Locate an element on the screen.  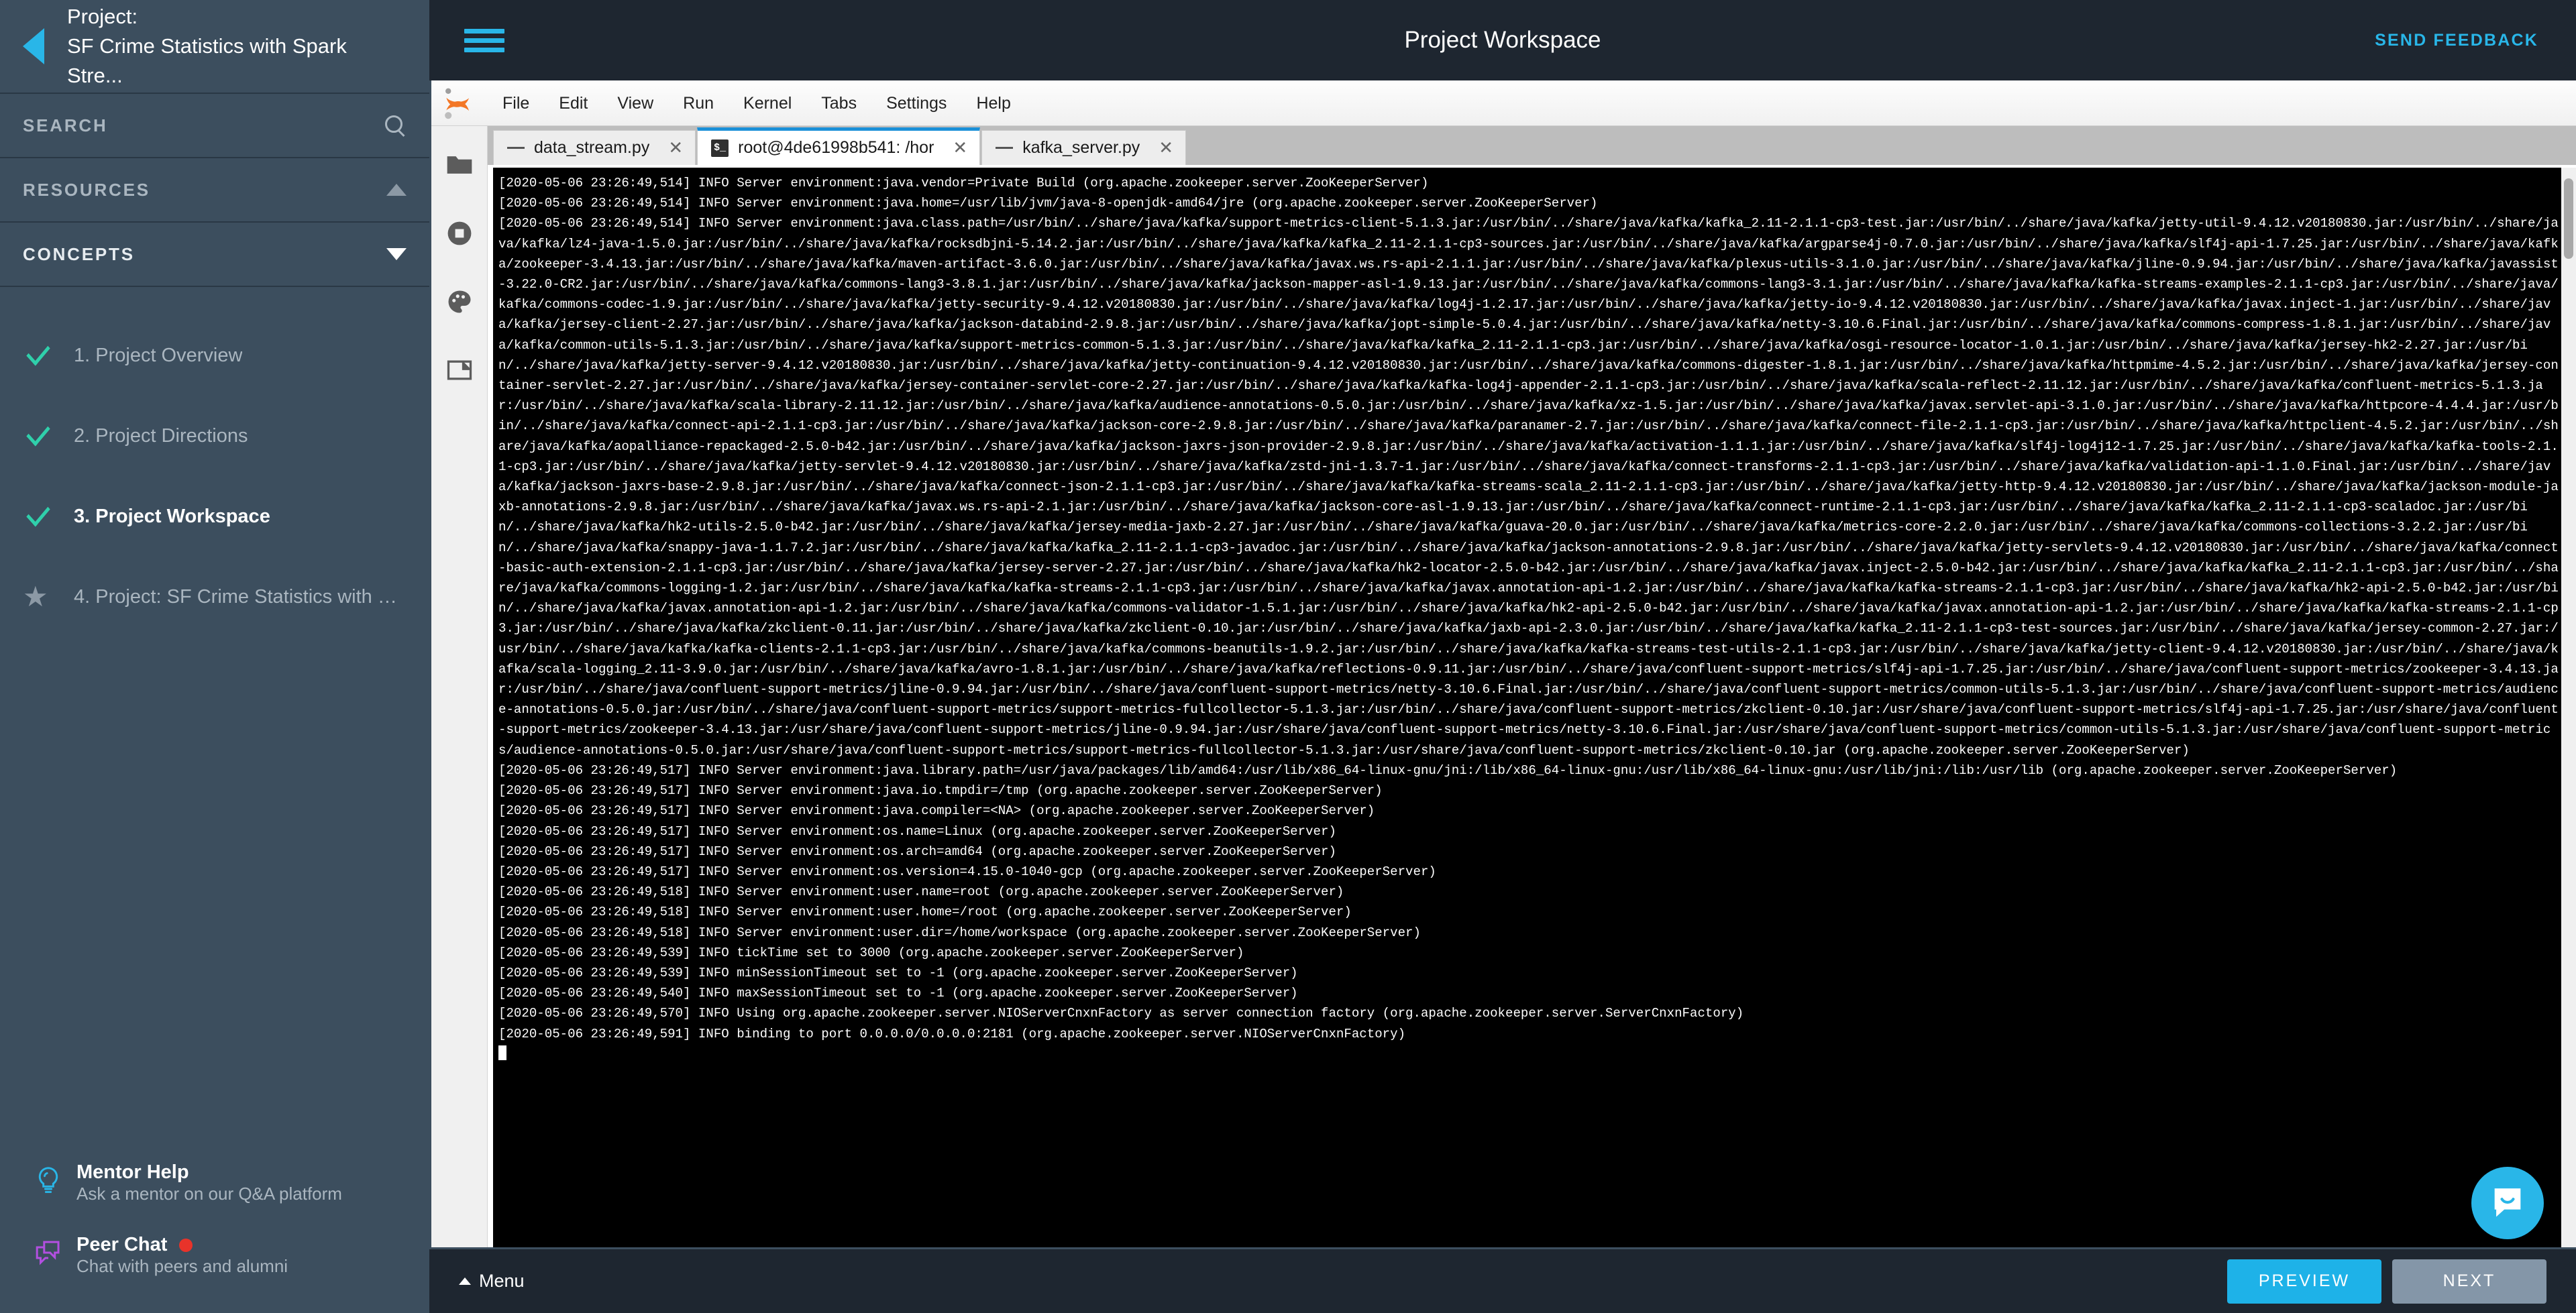
tab-data-stream-py: data_stream.py ✕ is located at coordinates (594, 147).